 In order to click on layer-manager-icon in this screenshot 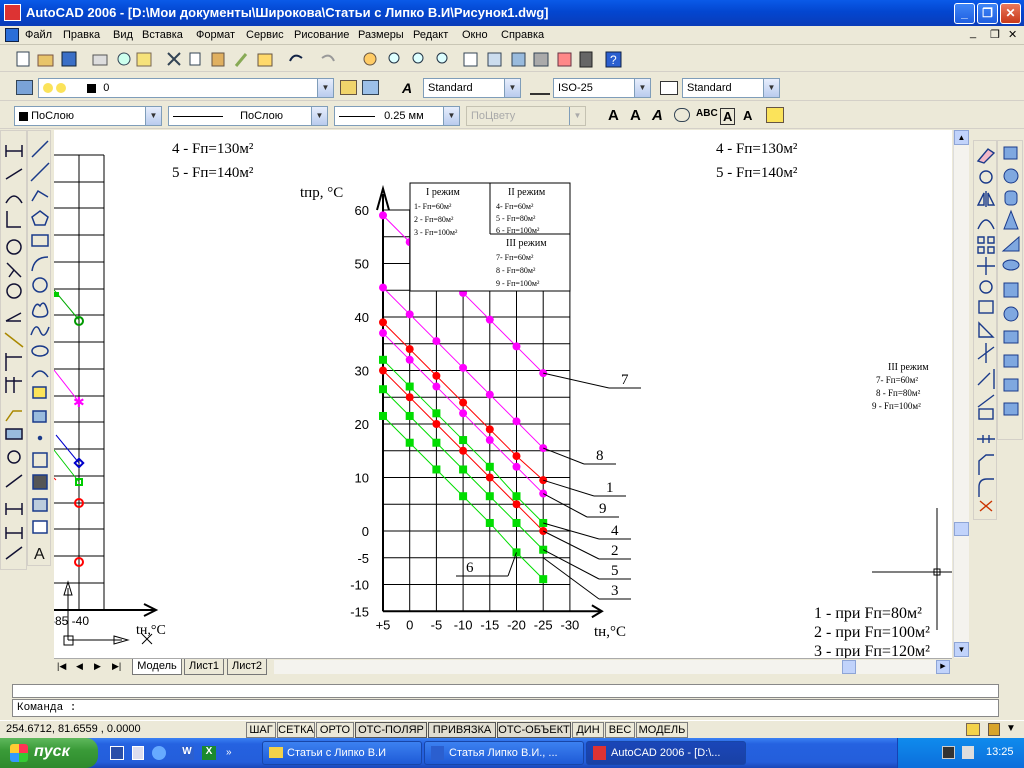, I will do `click(24, 87)`.